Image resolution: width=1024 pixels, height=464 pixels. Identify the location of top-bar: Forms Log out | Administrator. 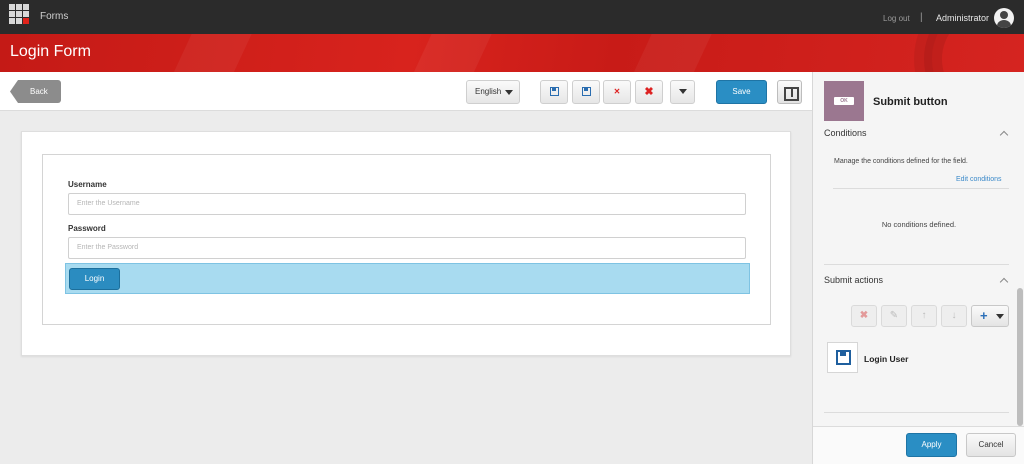
(512, 17).